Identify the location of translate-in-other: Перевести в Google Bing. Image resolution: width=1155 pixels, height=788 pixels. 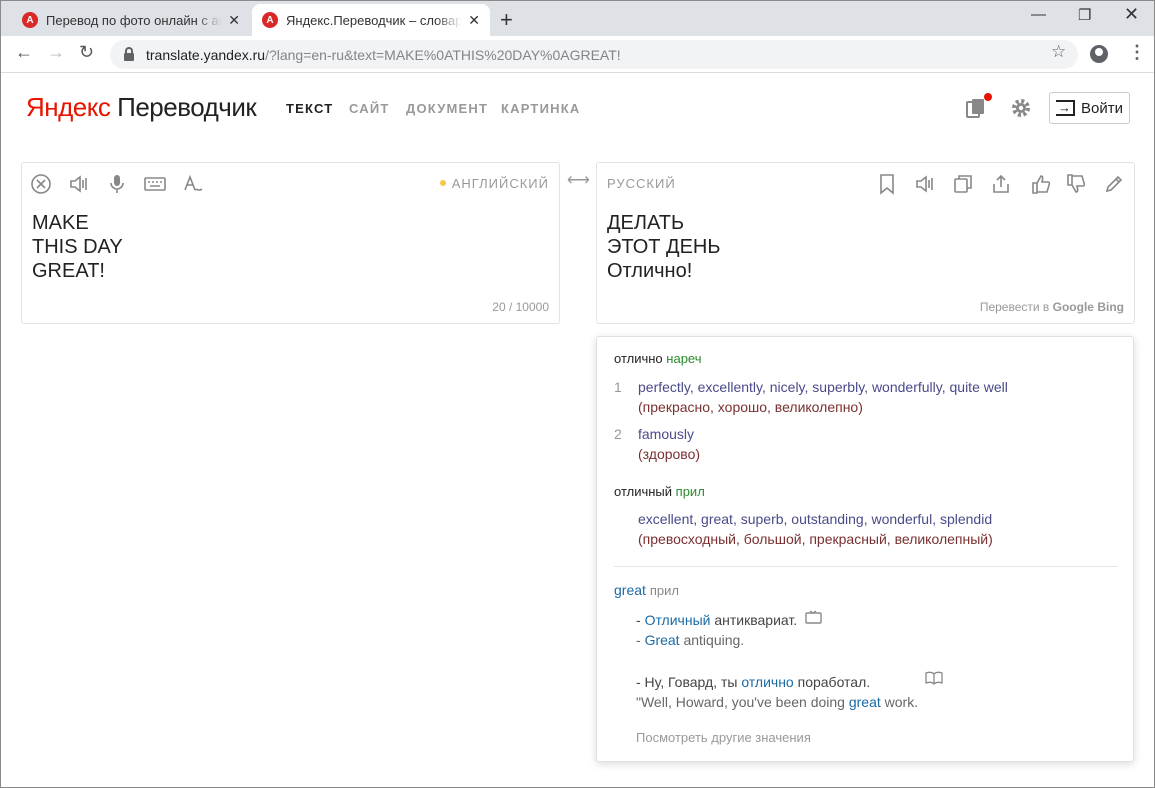
(1052, 307).